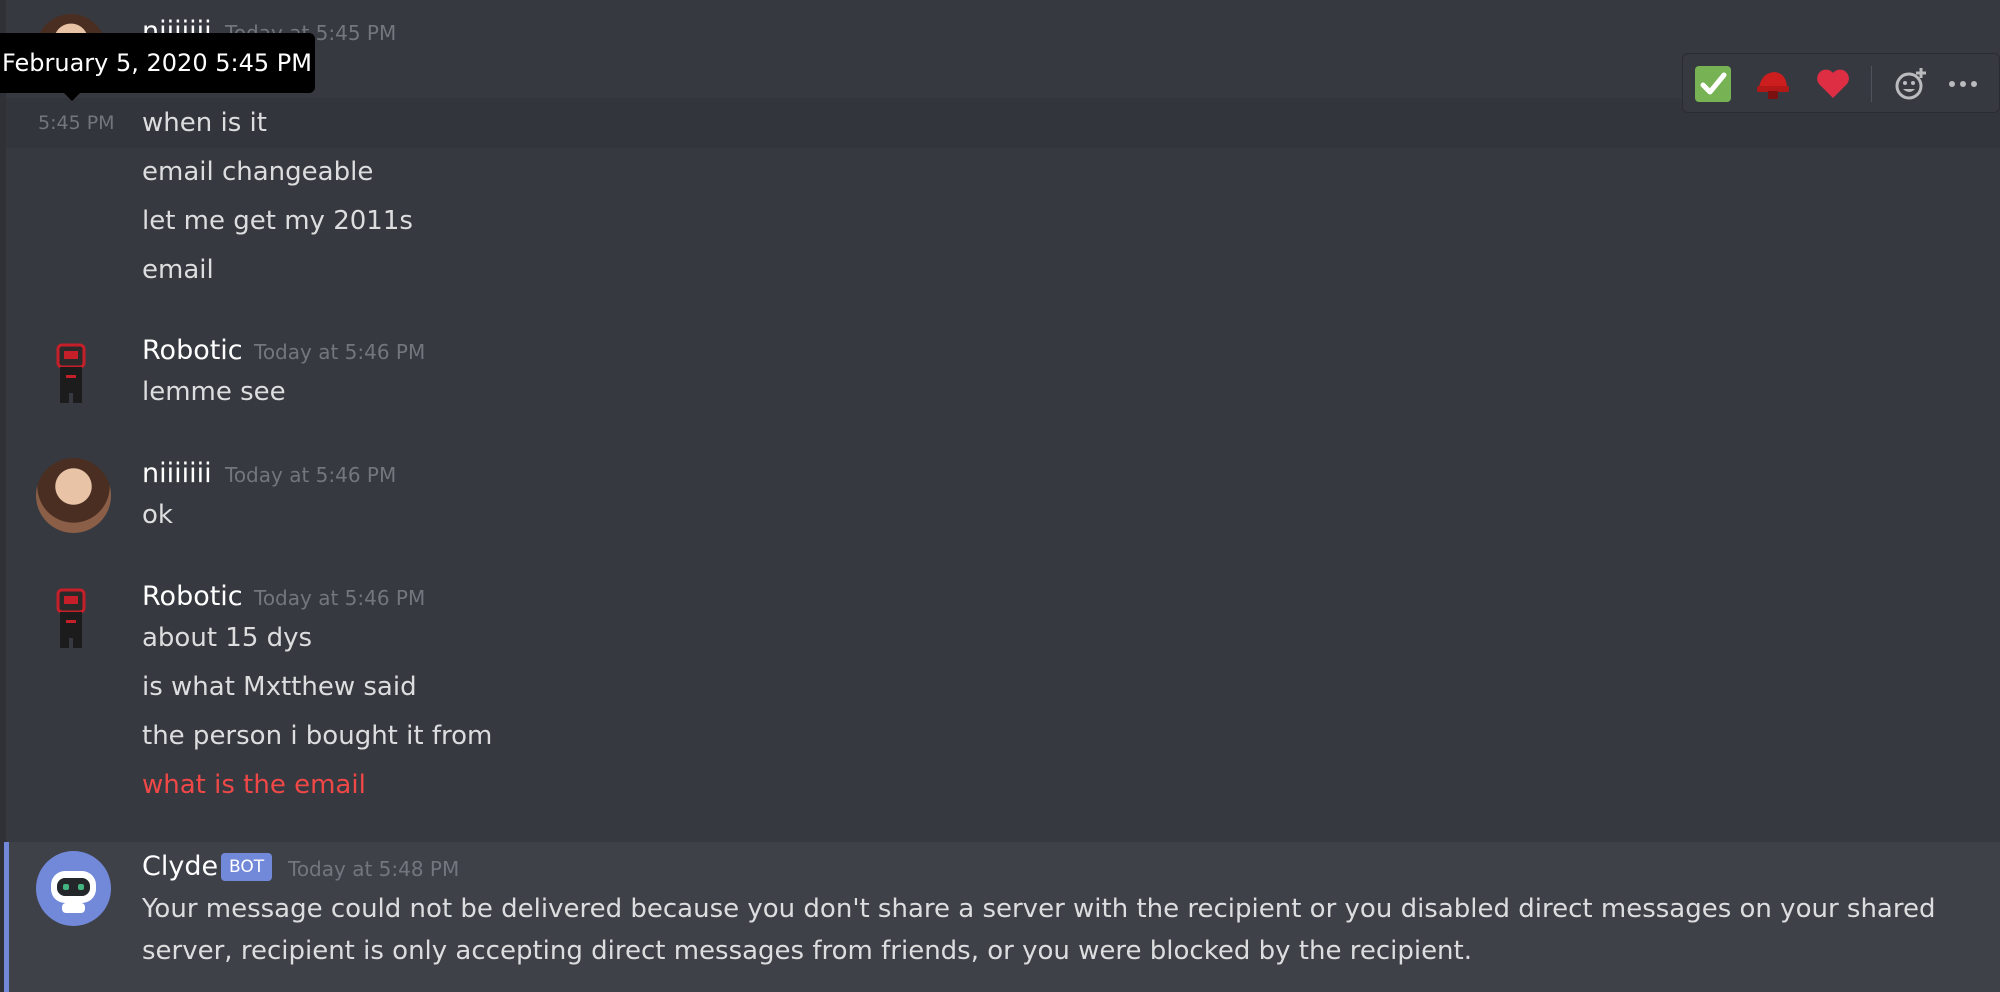  I want to click on hover-timestamp: 5:45 PM, so click(76, 123).